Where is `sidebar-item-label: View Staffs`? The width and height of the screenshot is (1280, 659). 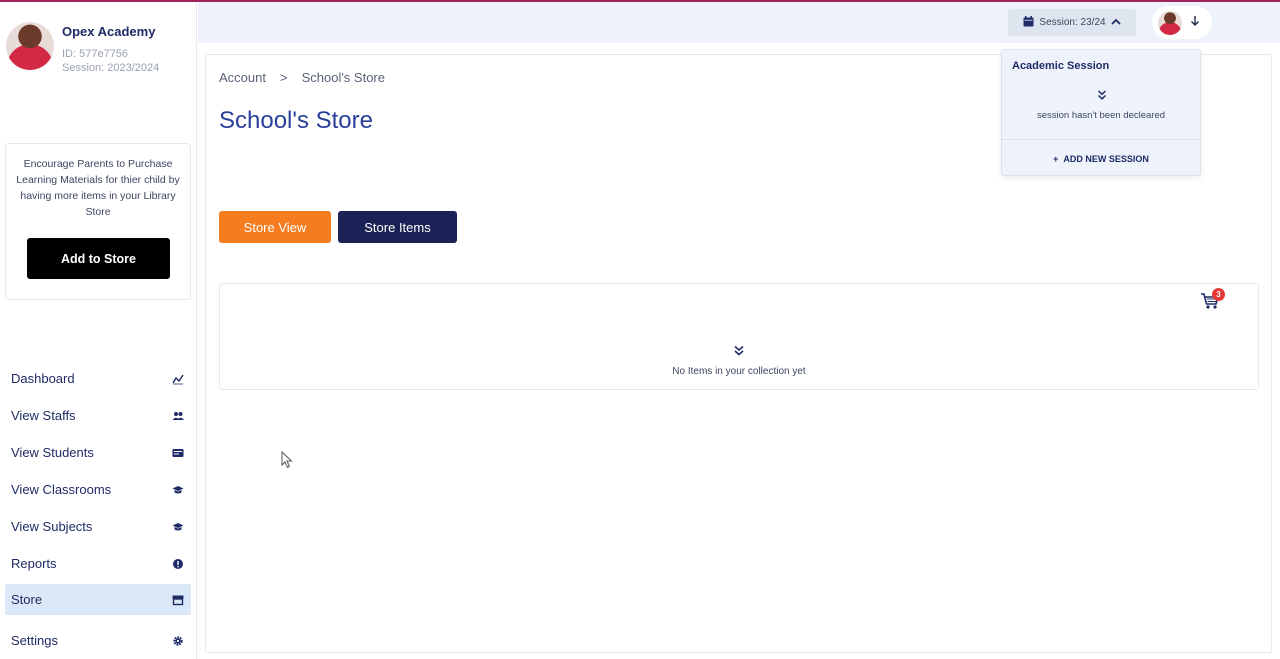
sidebar-item-label: View Staffs is located at coordinates (43, 415).